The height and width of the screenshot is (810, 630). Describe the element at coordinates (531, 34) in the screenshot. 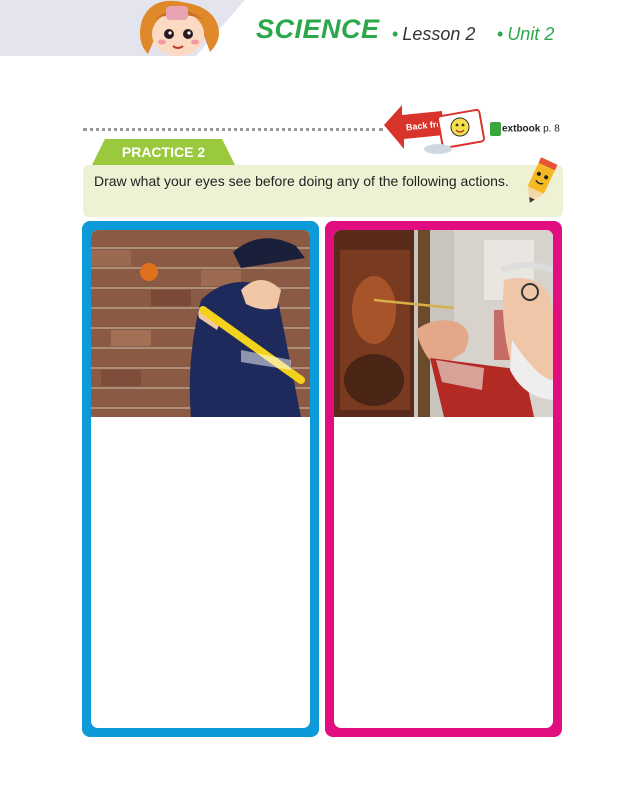

I see `unit-text: Unit 2` at that location.